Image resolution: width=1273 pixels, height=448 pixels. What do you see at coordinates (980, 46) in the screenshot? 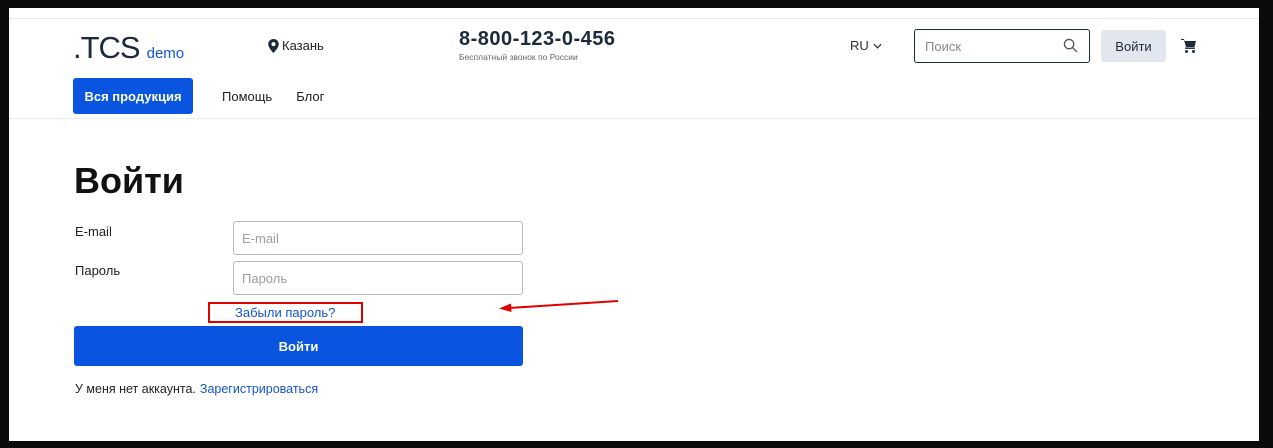
I see `search-input` at bounding box center [980, 46].